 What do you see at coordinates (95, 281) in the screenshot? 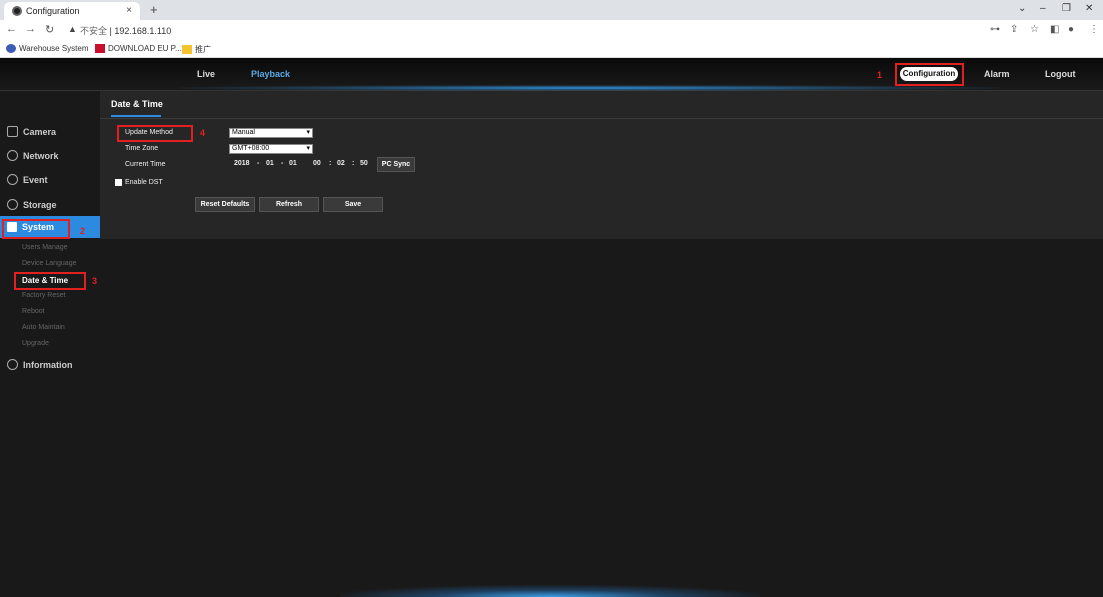
I see `annotation-number: 3` at bounding box center [95, 281].